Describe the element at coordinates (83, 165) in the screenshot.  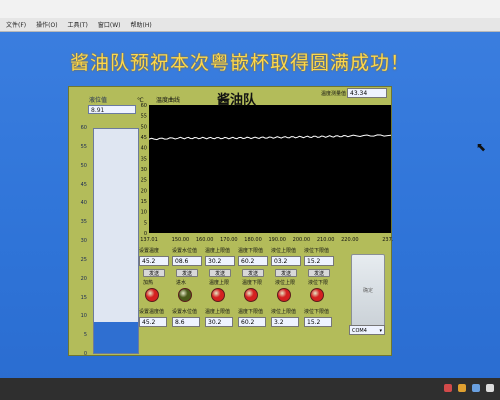
I see `level-tick: 50` at that location.